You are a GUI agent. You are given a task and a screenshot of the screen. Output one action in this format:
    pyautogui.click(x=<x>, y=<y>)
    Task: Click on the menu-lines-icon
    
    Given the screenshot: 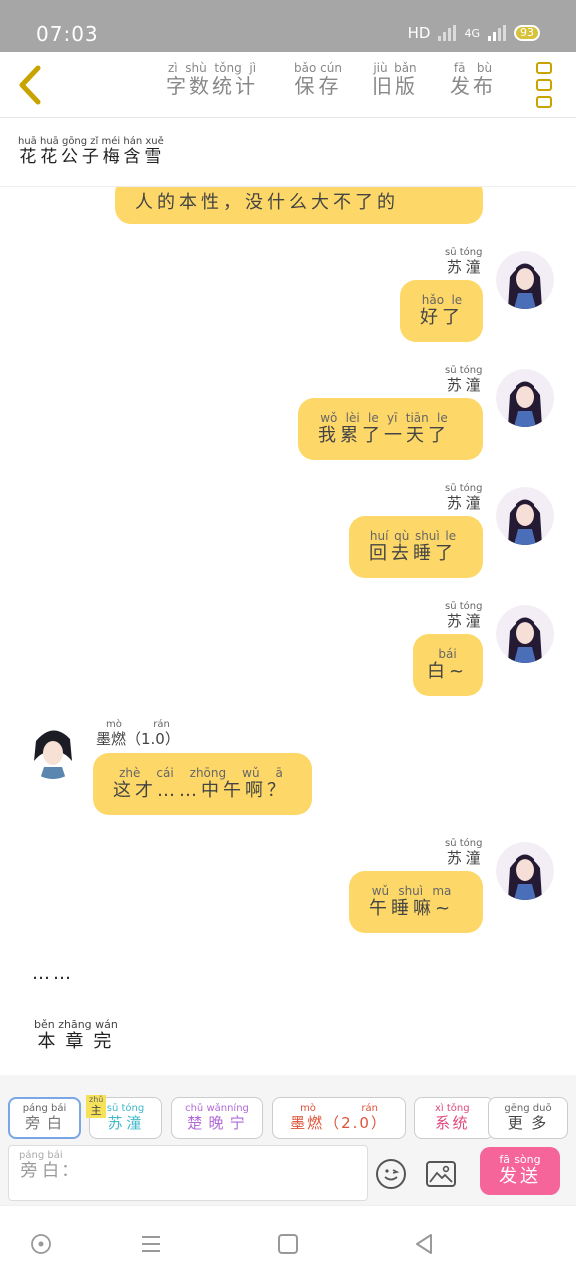 What is the action you would take?
    pyautogui.click(x=151, y=1244)
    